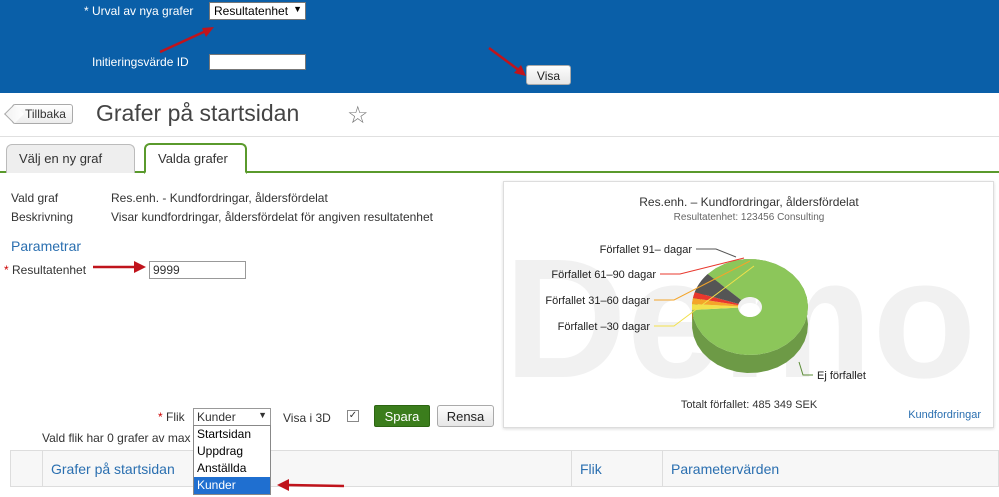 Image resolution: width=999 pixels, height=497 pixels. What do you see at coordinates (830, 468) in the screenshot?
I see `table-column-parametervarden: Parametervärden` at bounding box center [830, 468].